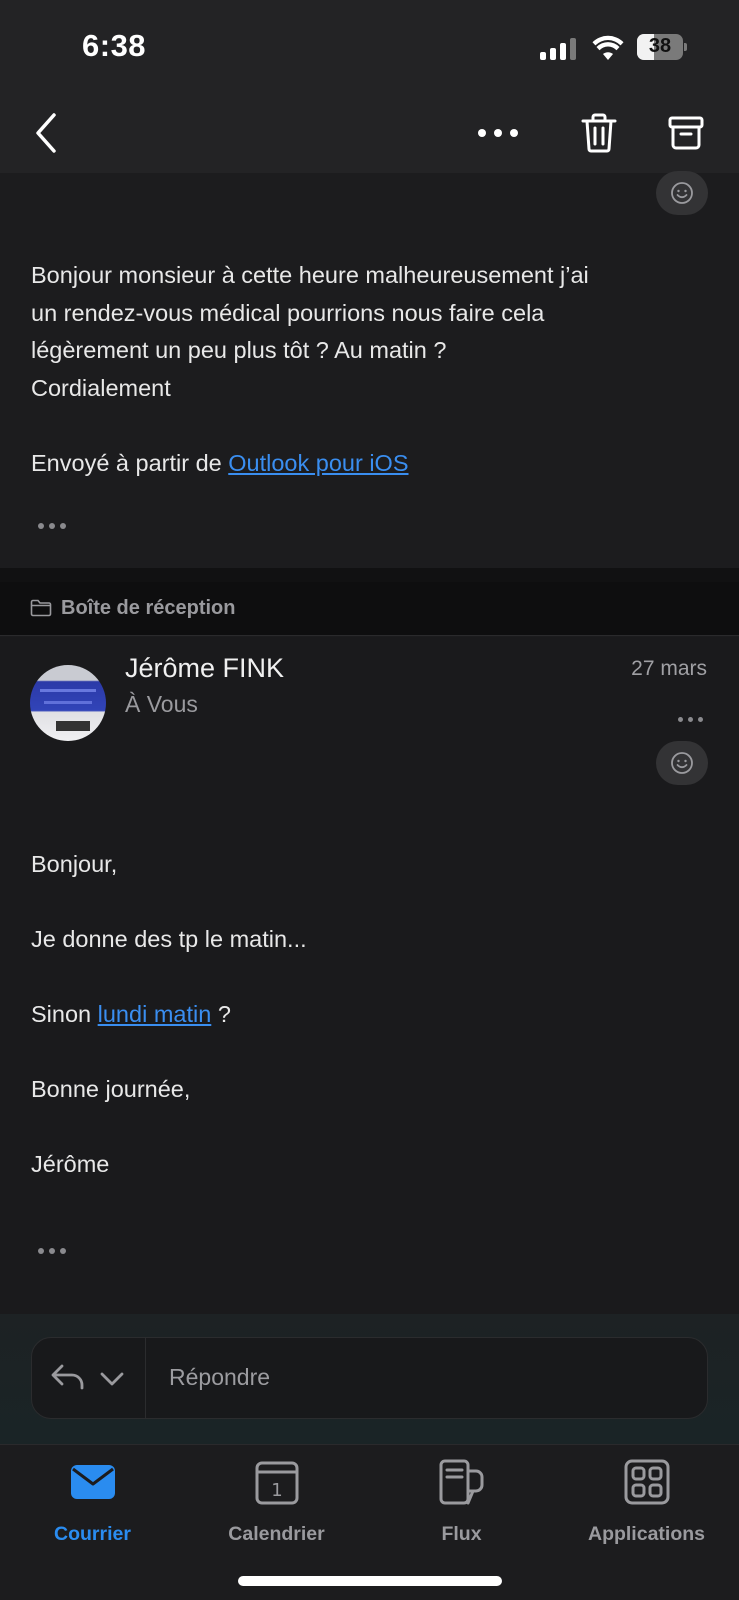 The height and width of the screenshot is (1600, 739). I want to click on tab-courrier: Courrier, so click(92, 1500).